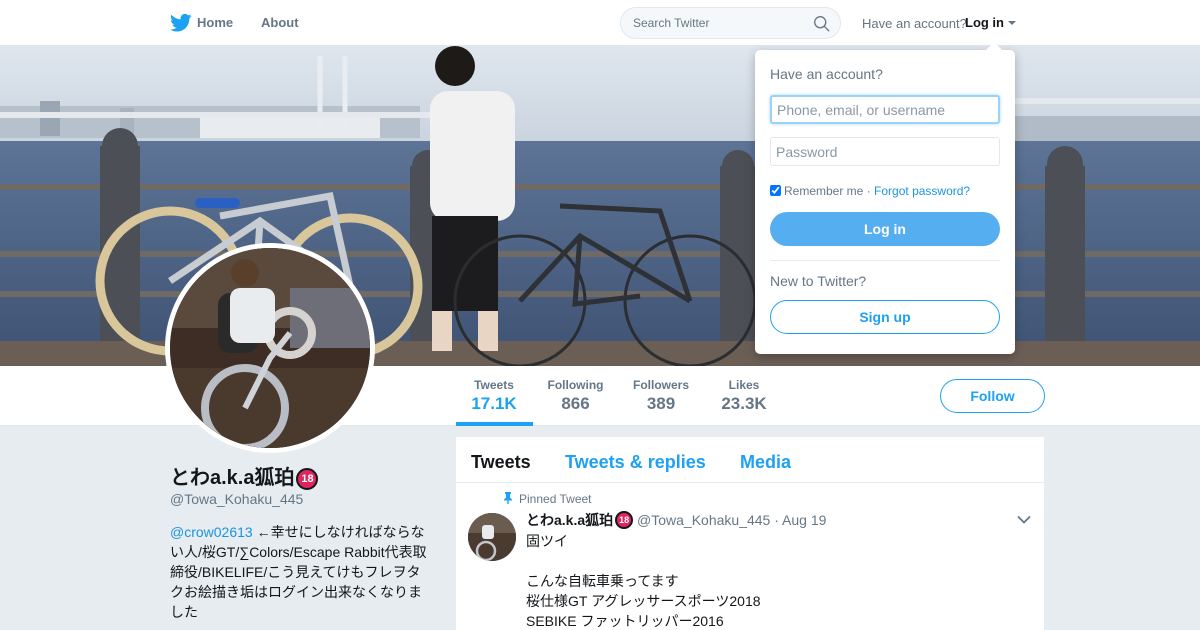 This screenshot has width=1200, height=630. Describe the element at coordinates (992, 396) in the screenshot. I see `follow-button: Follow` at that location.